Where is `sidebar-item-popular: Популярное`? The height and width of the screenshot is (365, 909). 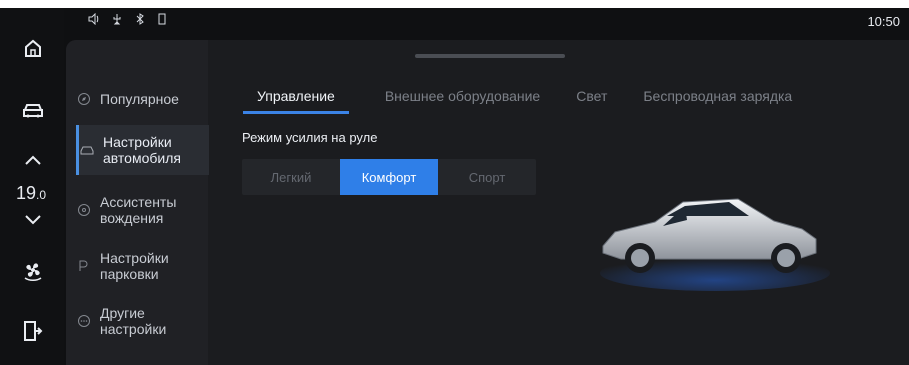 sidebar-item-popular: Популярное is located at coordinates (141, 99).